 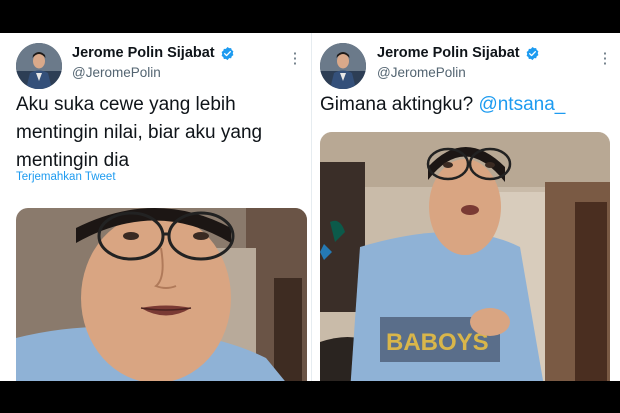 What do you see at coordinates (521, 104) in the screenshot?
I see `mention-link: @ntsana_` at bounding box center [521, 104].